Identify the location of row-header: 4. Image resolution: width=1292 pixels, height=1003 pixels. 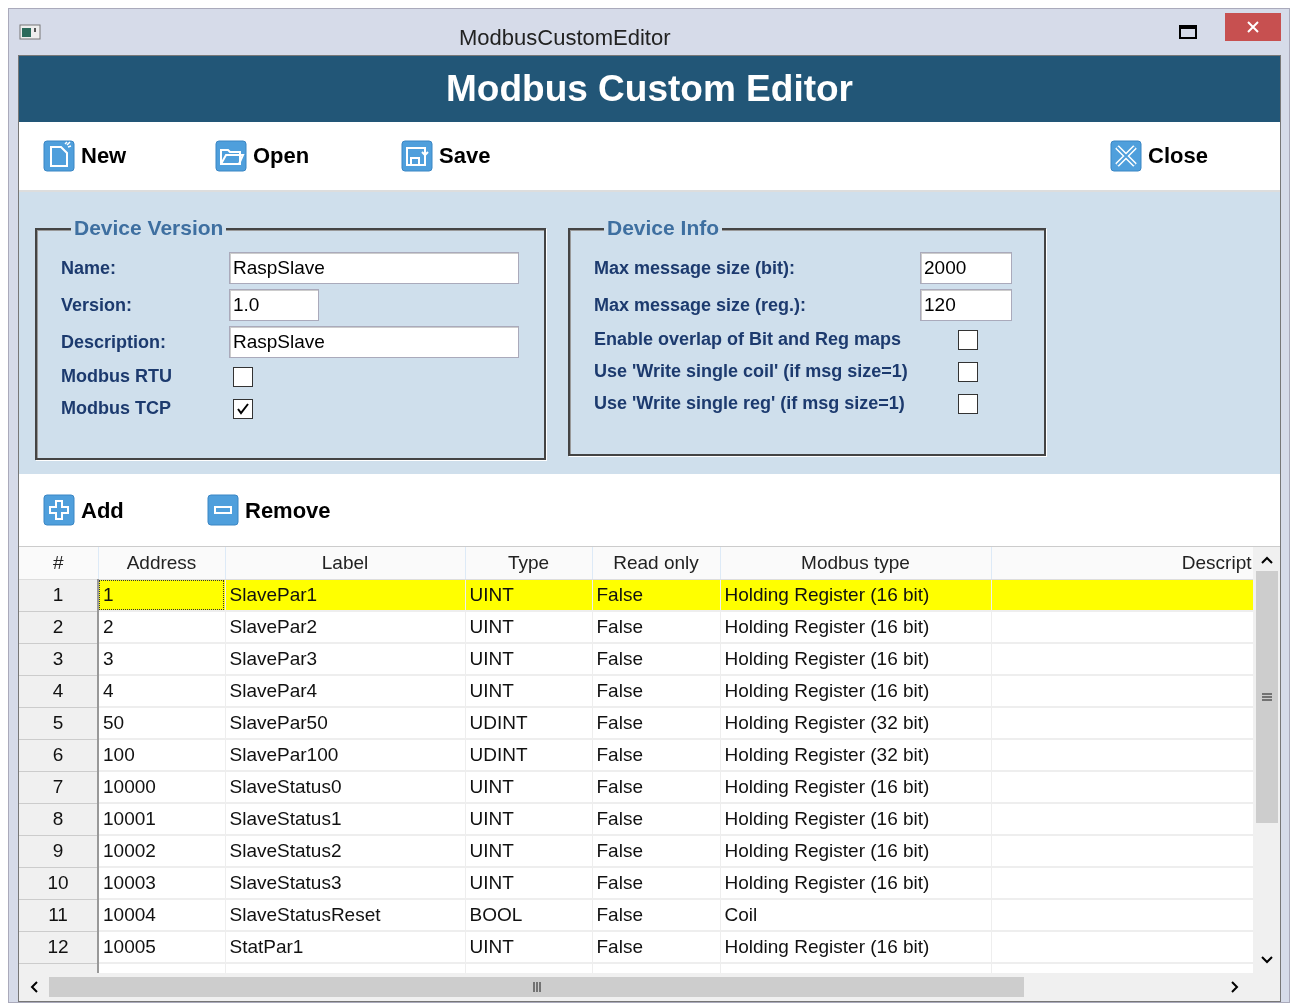
(58, 691).